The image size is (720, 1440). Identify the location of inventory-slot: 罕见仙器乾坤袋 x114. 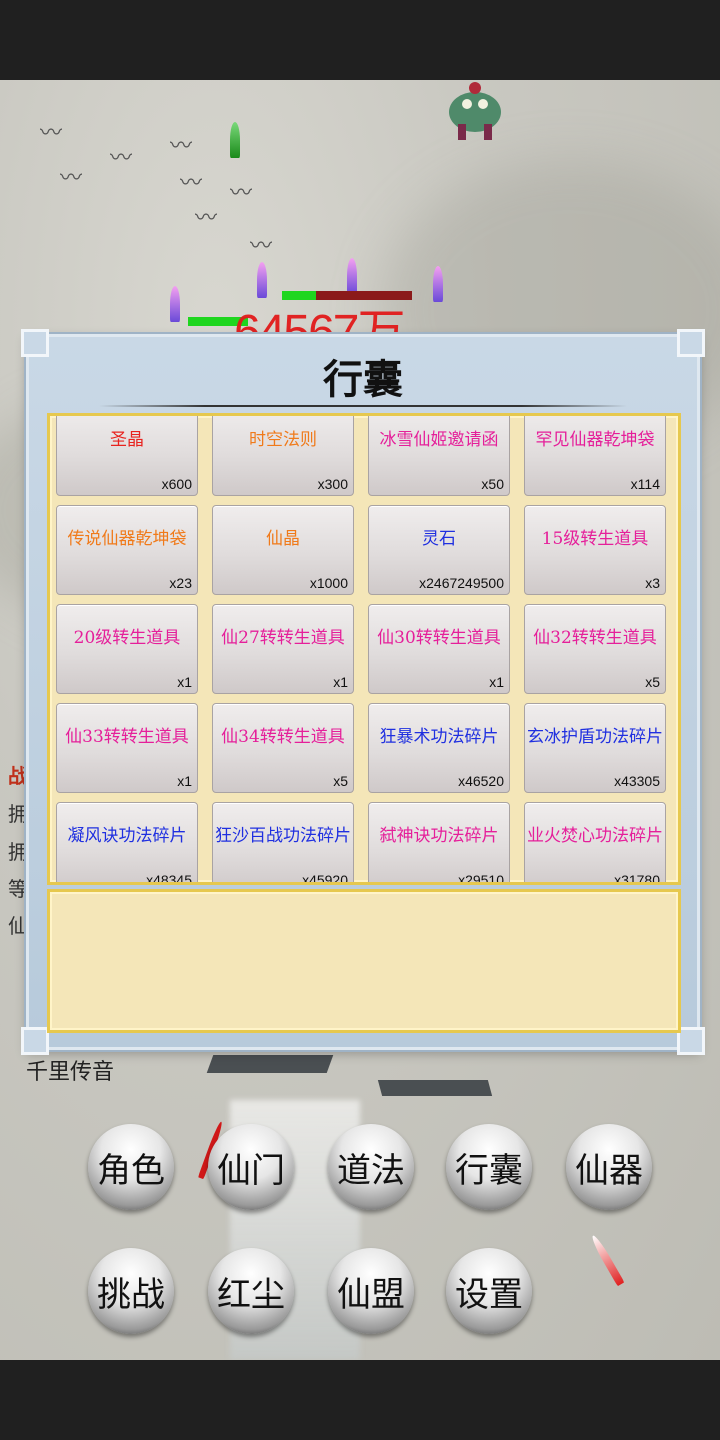
(595, 456).